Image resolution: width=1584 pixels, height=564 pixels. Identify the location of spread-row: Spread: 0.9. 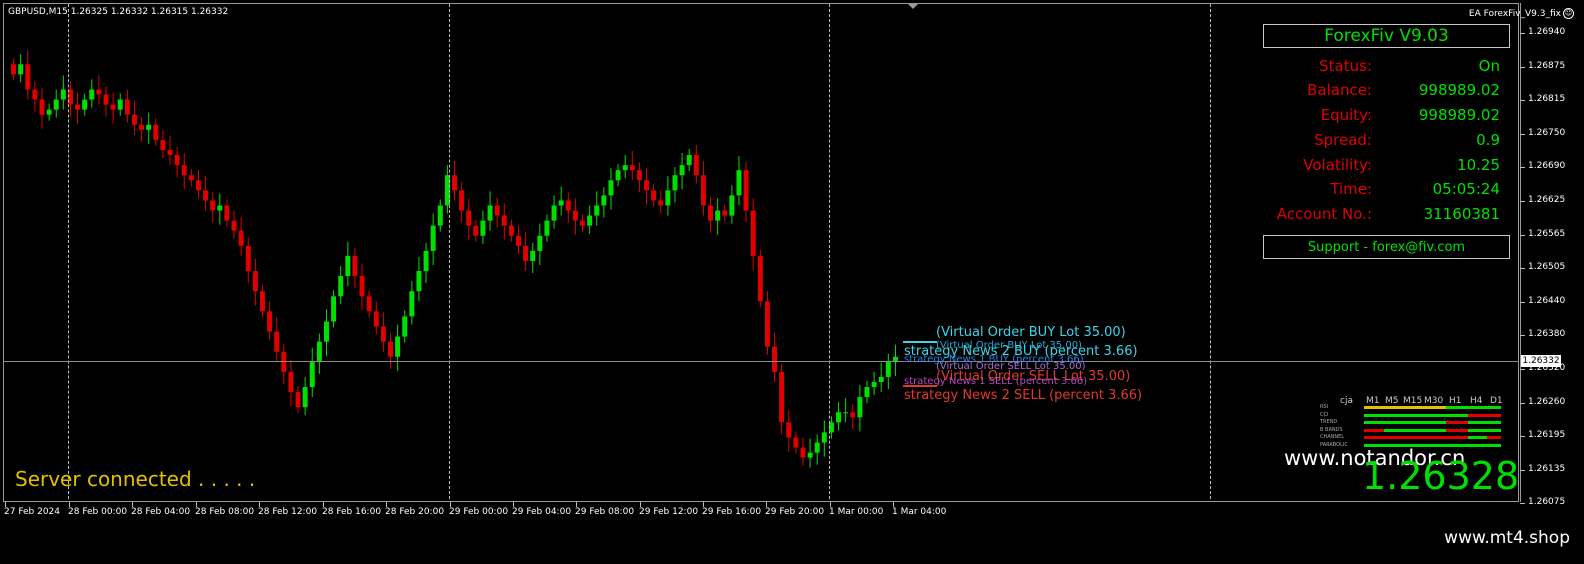
(1386, 142).